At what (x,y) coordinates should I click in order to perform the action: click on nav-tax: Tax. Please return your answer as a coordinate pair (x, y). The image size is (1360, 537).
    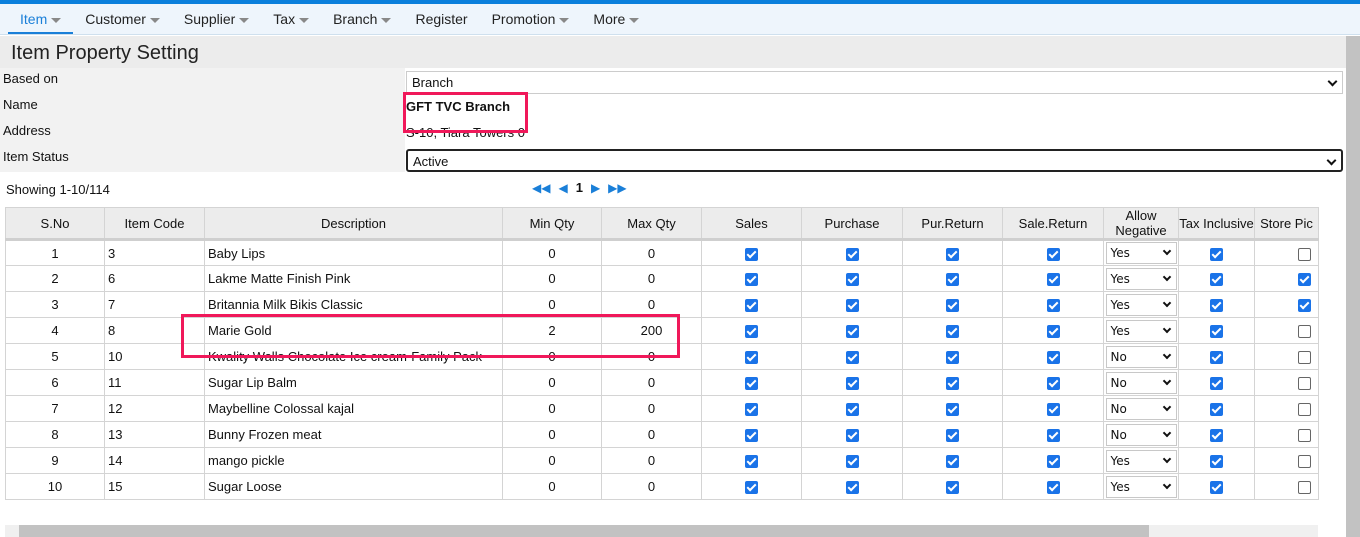
    Looking at the image, I should click on (291, 19).